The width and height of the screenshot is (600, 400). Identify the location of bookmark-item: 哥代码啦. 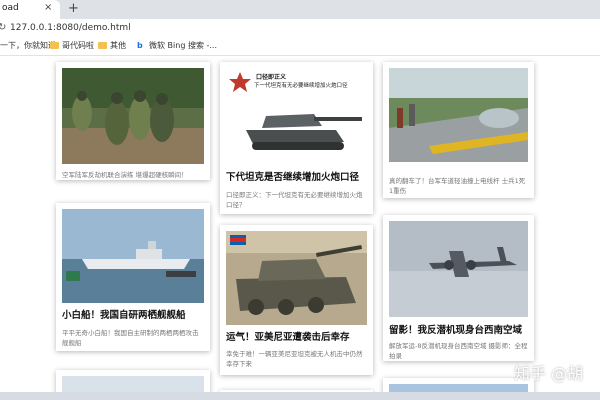
(72, 45).